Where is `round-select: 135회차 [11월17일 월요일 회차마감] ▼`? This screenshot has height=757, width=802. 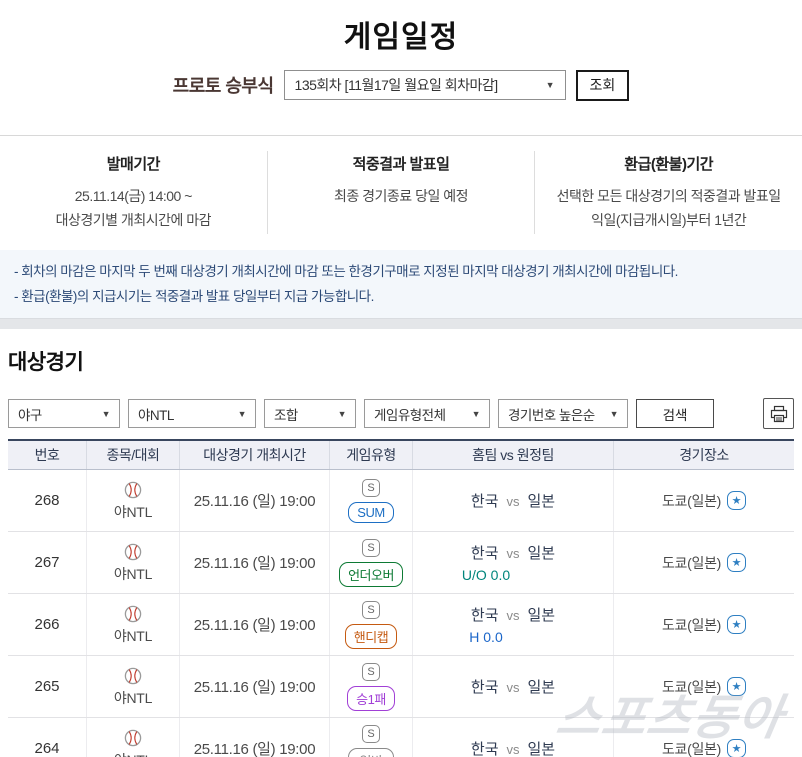 round-select: 135회차 [11월17일 월요일 회차마감] ▼ is located at coordinates (424, 85).